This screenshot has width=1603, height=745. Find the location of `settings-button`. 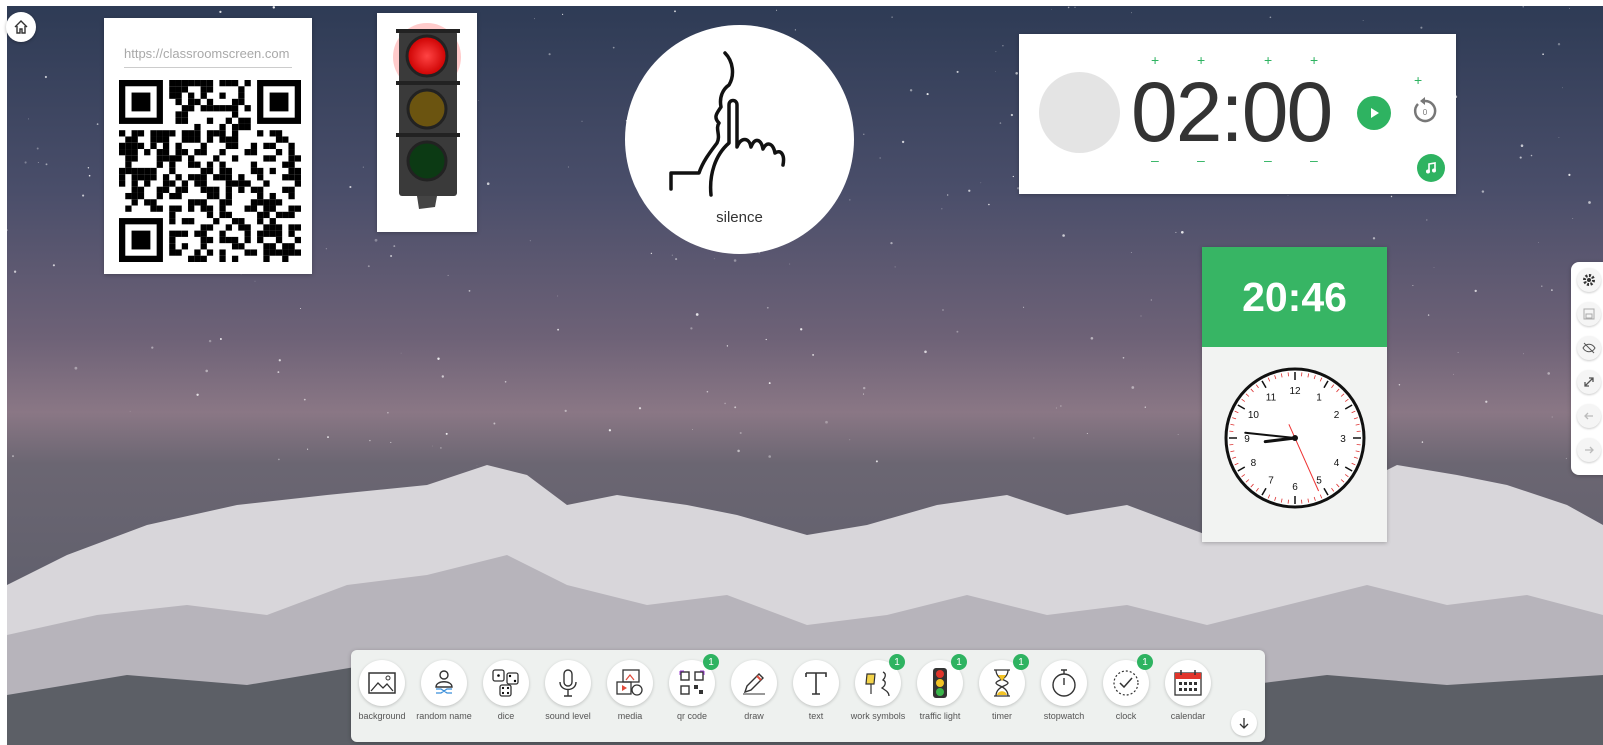

settings-button is located at coordinates (1589, 280).